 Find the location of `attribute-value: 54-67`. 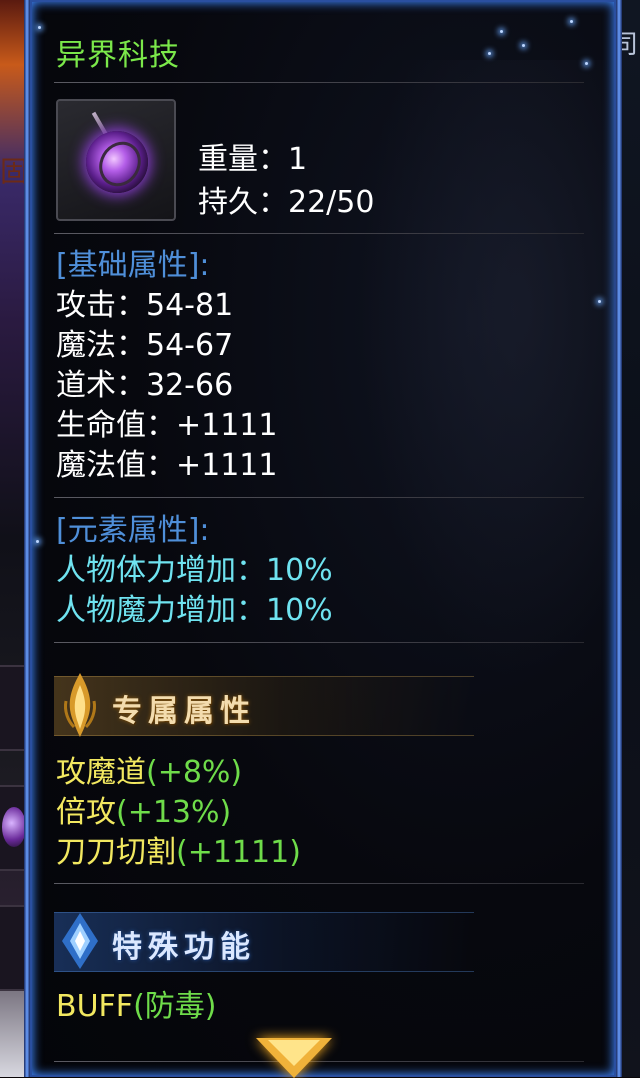

attribute-value: 54-67 is located at coordinates (190, 345).